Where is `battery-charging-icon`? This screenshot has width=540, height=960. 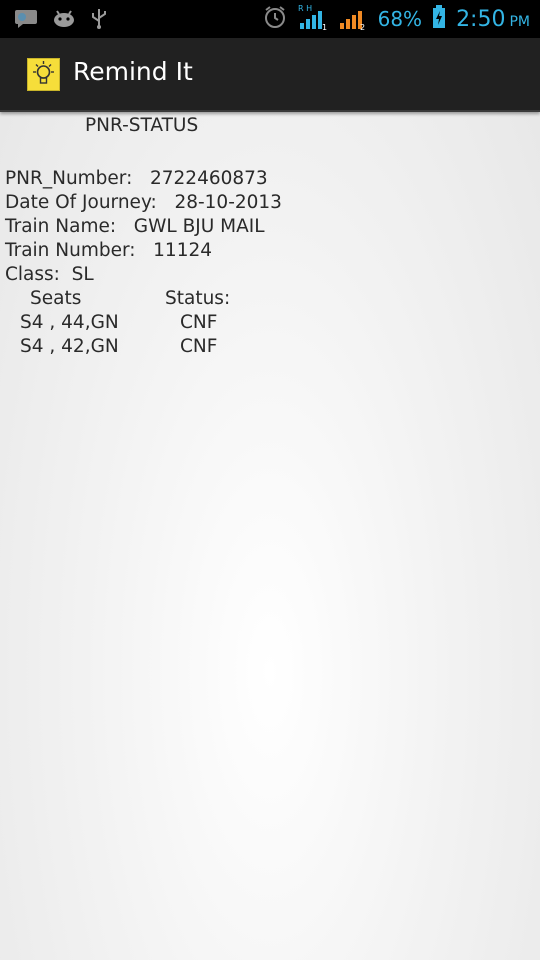
battery-charging-icon is located at coordinates (439, 19).